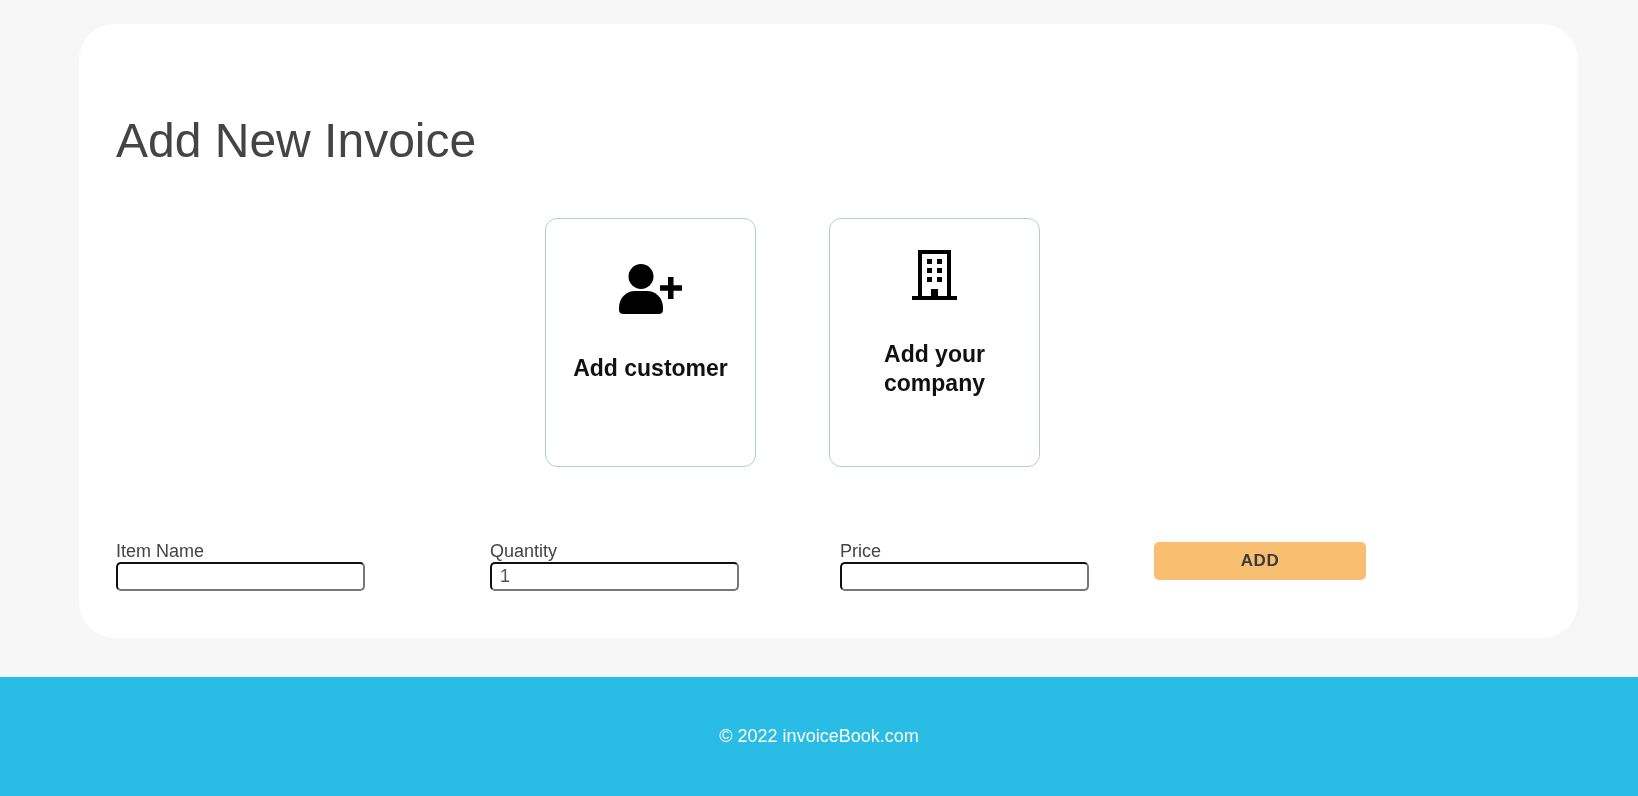 This screenshot has width=1638, height=796. Describe the element at coordinates (650, 342) in the screenshot. I see `add-customer-card: Add customer` at that location.